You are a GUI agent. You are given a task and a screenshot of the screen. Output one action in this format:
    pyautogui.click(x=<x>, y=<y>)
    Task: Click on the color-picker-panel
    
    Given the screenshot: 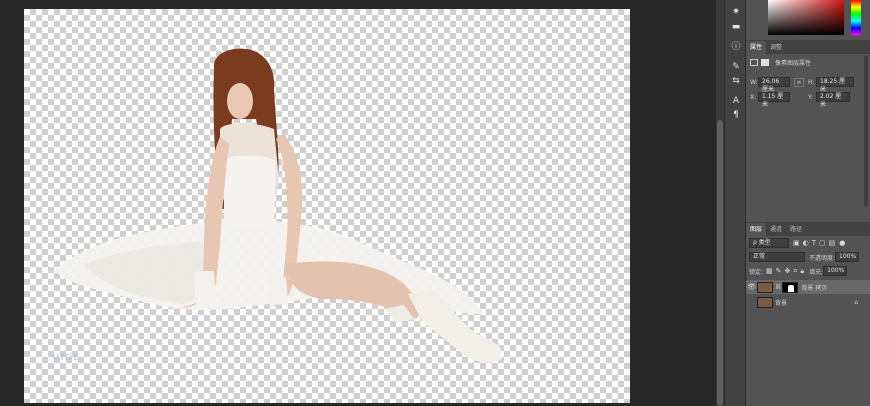 What is the action you would take?
    pyautogui.click(x=808, y=20)
    